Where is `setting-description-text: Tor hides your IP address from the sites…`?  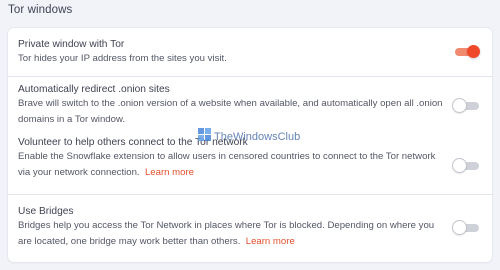 setting-description-text: Tor hides your IP address from the sites… is located at coordinates (122, 58).